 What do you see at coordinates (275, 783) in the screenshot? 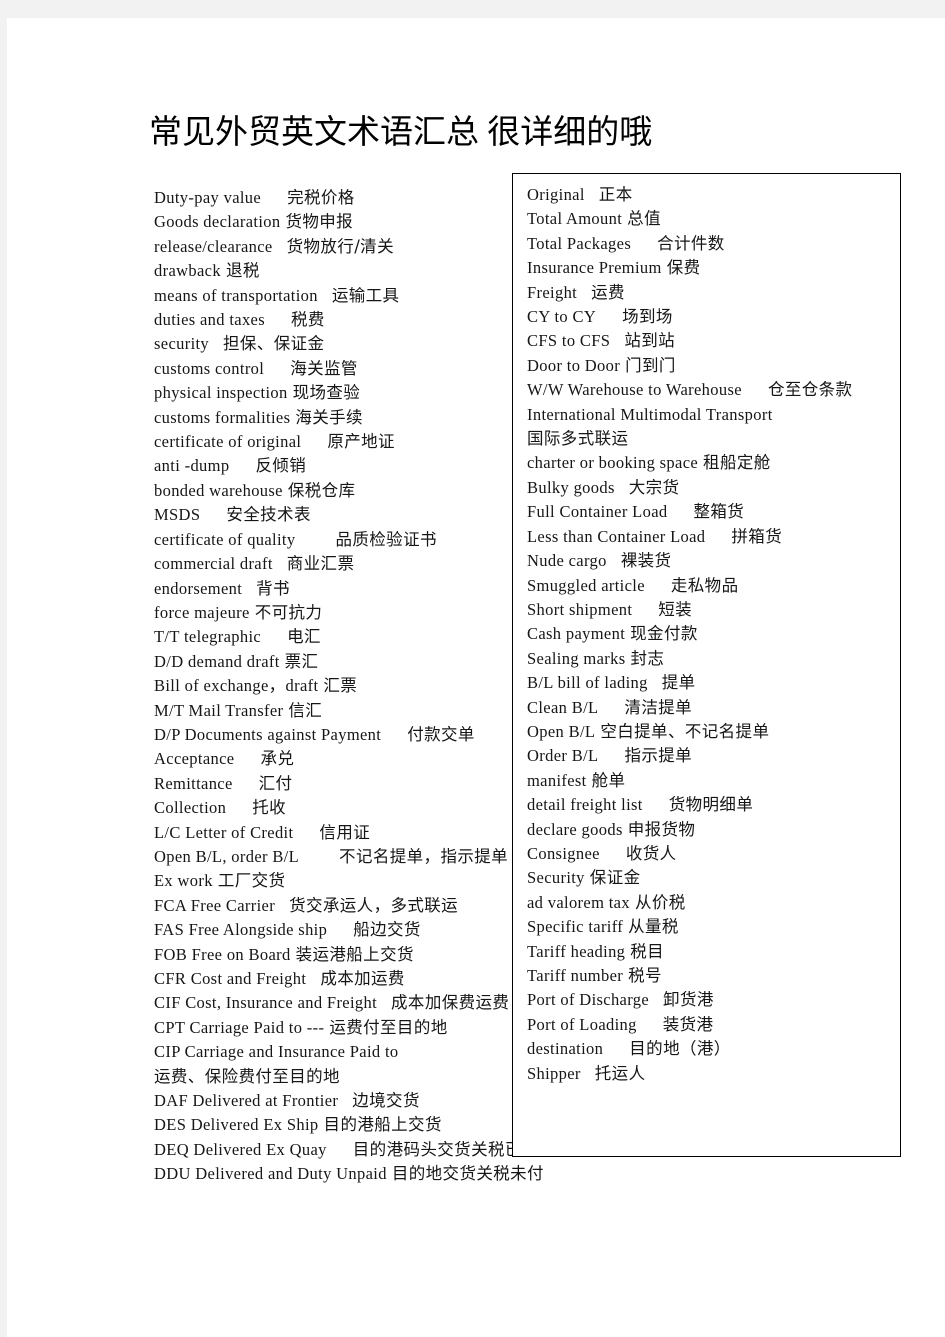
I see `term-chinese: 汇付` at bounding box center [275, 783].